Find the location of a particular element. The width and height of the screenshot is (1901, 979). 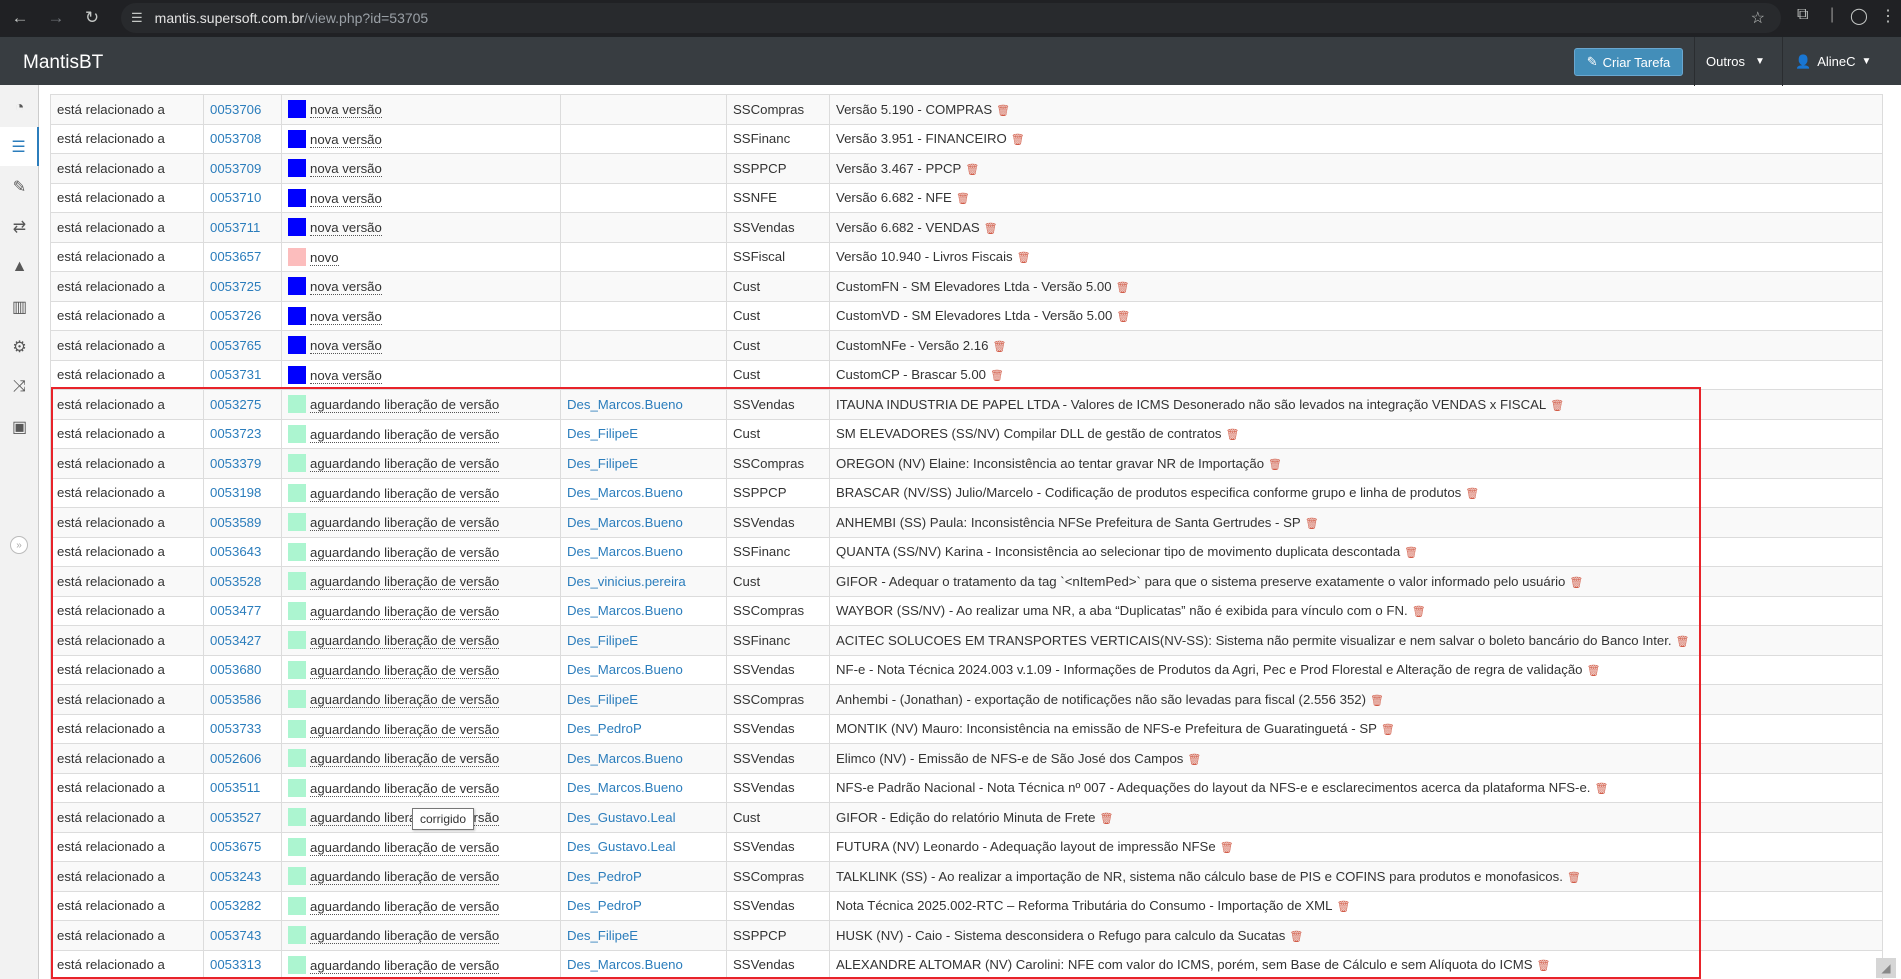

issue-id-link: 0053675 is located at coordinates (235, 846).